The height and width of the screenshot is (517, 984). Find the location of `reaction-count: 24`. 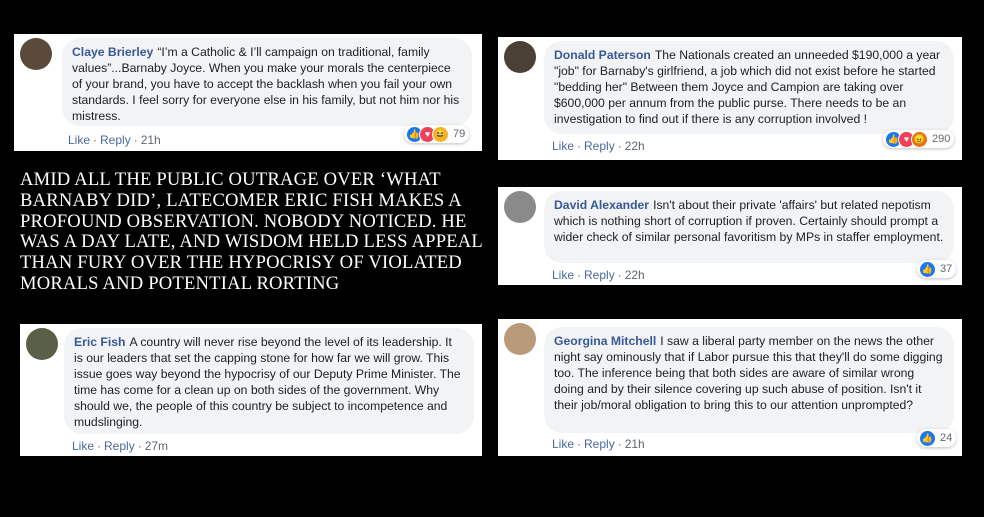

reaction-count: 24 is located at coordinates (946, 438).